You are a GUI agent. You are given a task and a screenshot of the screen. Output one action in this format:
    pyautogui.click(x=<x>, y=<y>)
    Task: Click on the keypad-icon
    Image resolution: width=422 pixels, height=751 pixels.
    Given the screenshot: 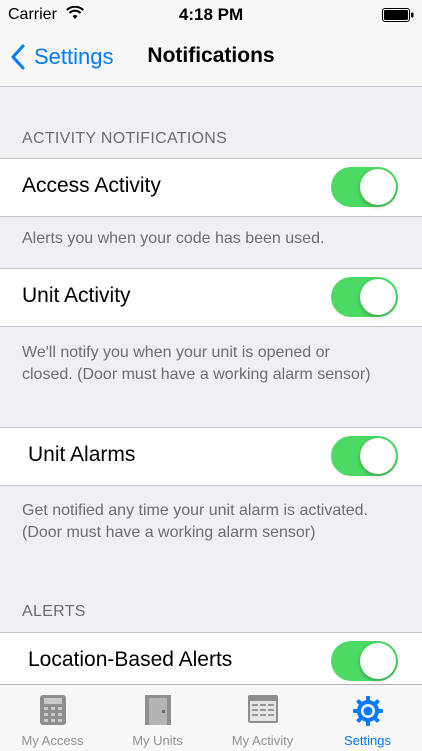 What is the action you would take?
    pyautogui.click(x=52, y=710)
    